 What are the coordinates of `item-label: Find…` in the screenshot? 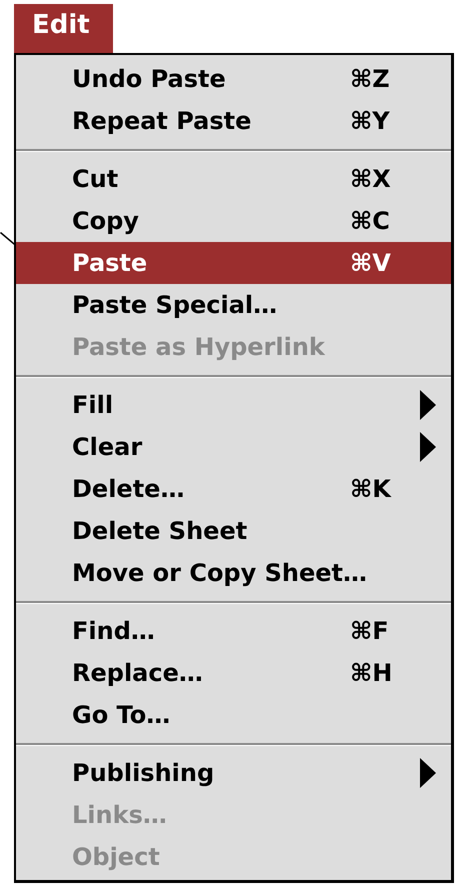 It's located at (113, 631).